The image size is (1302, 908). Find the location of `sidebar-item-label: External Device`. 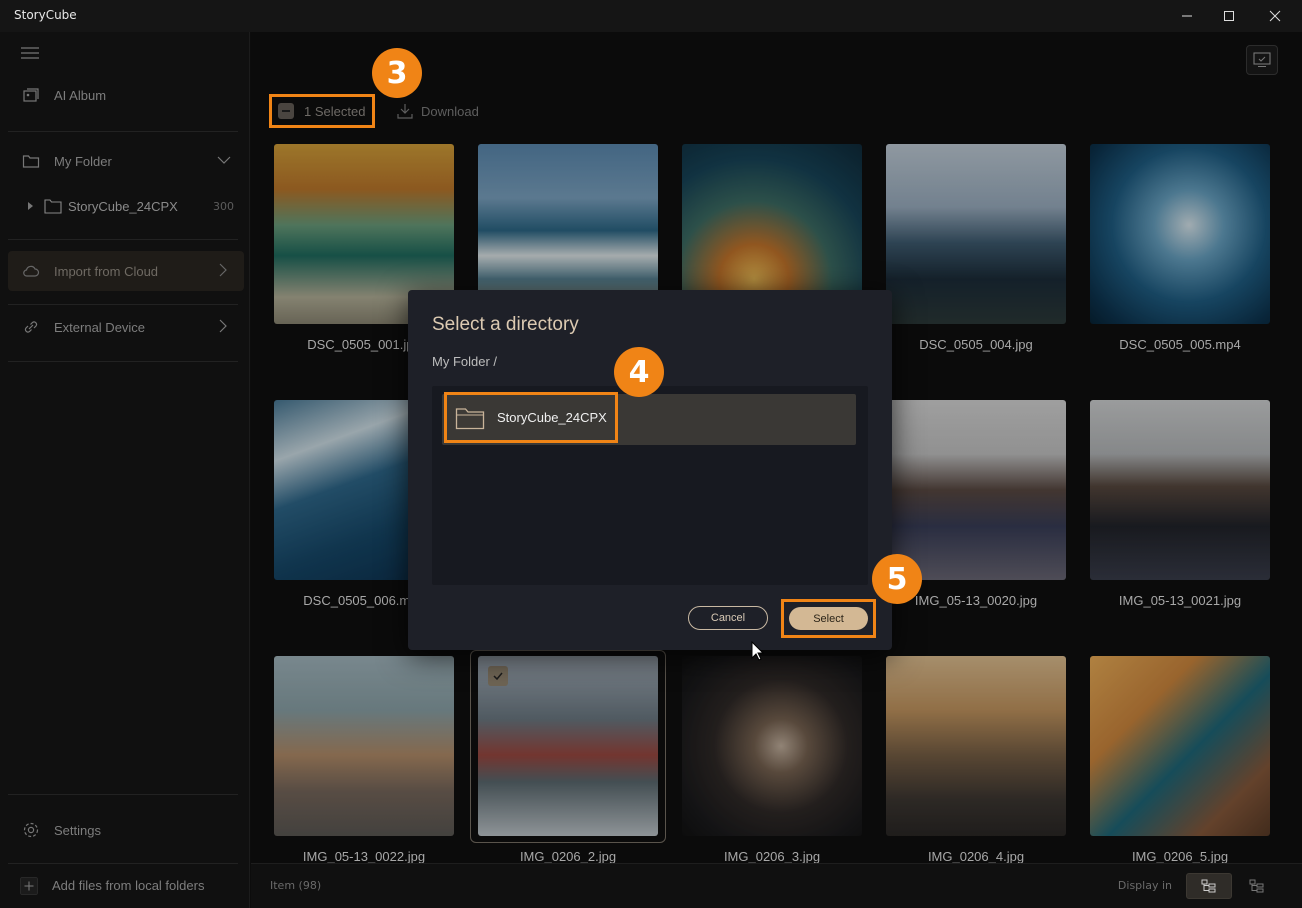

sidebar-item-label: External Device is located at coordinates (100, 327).